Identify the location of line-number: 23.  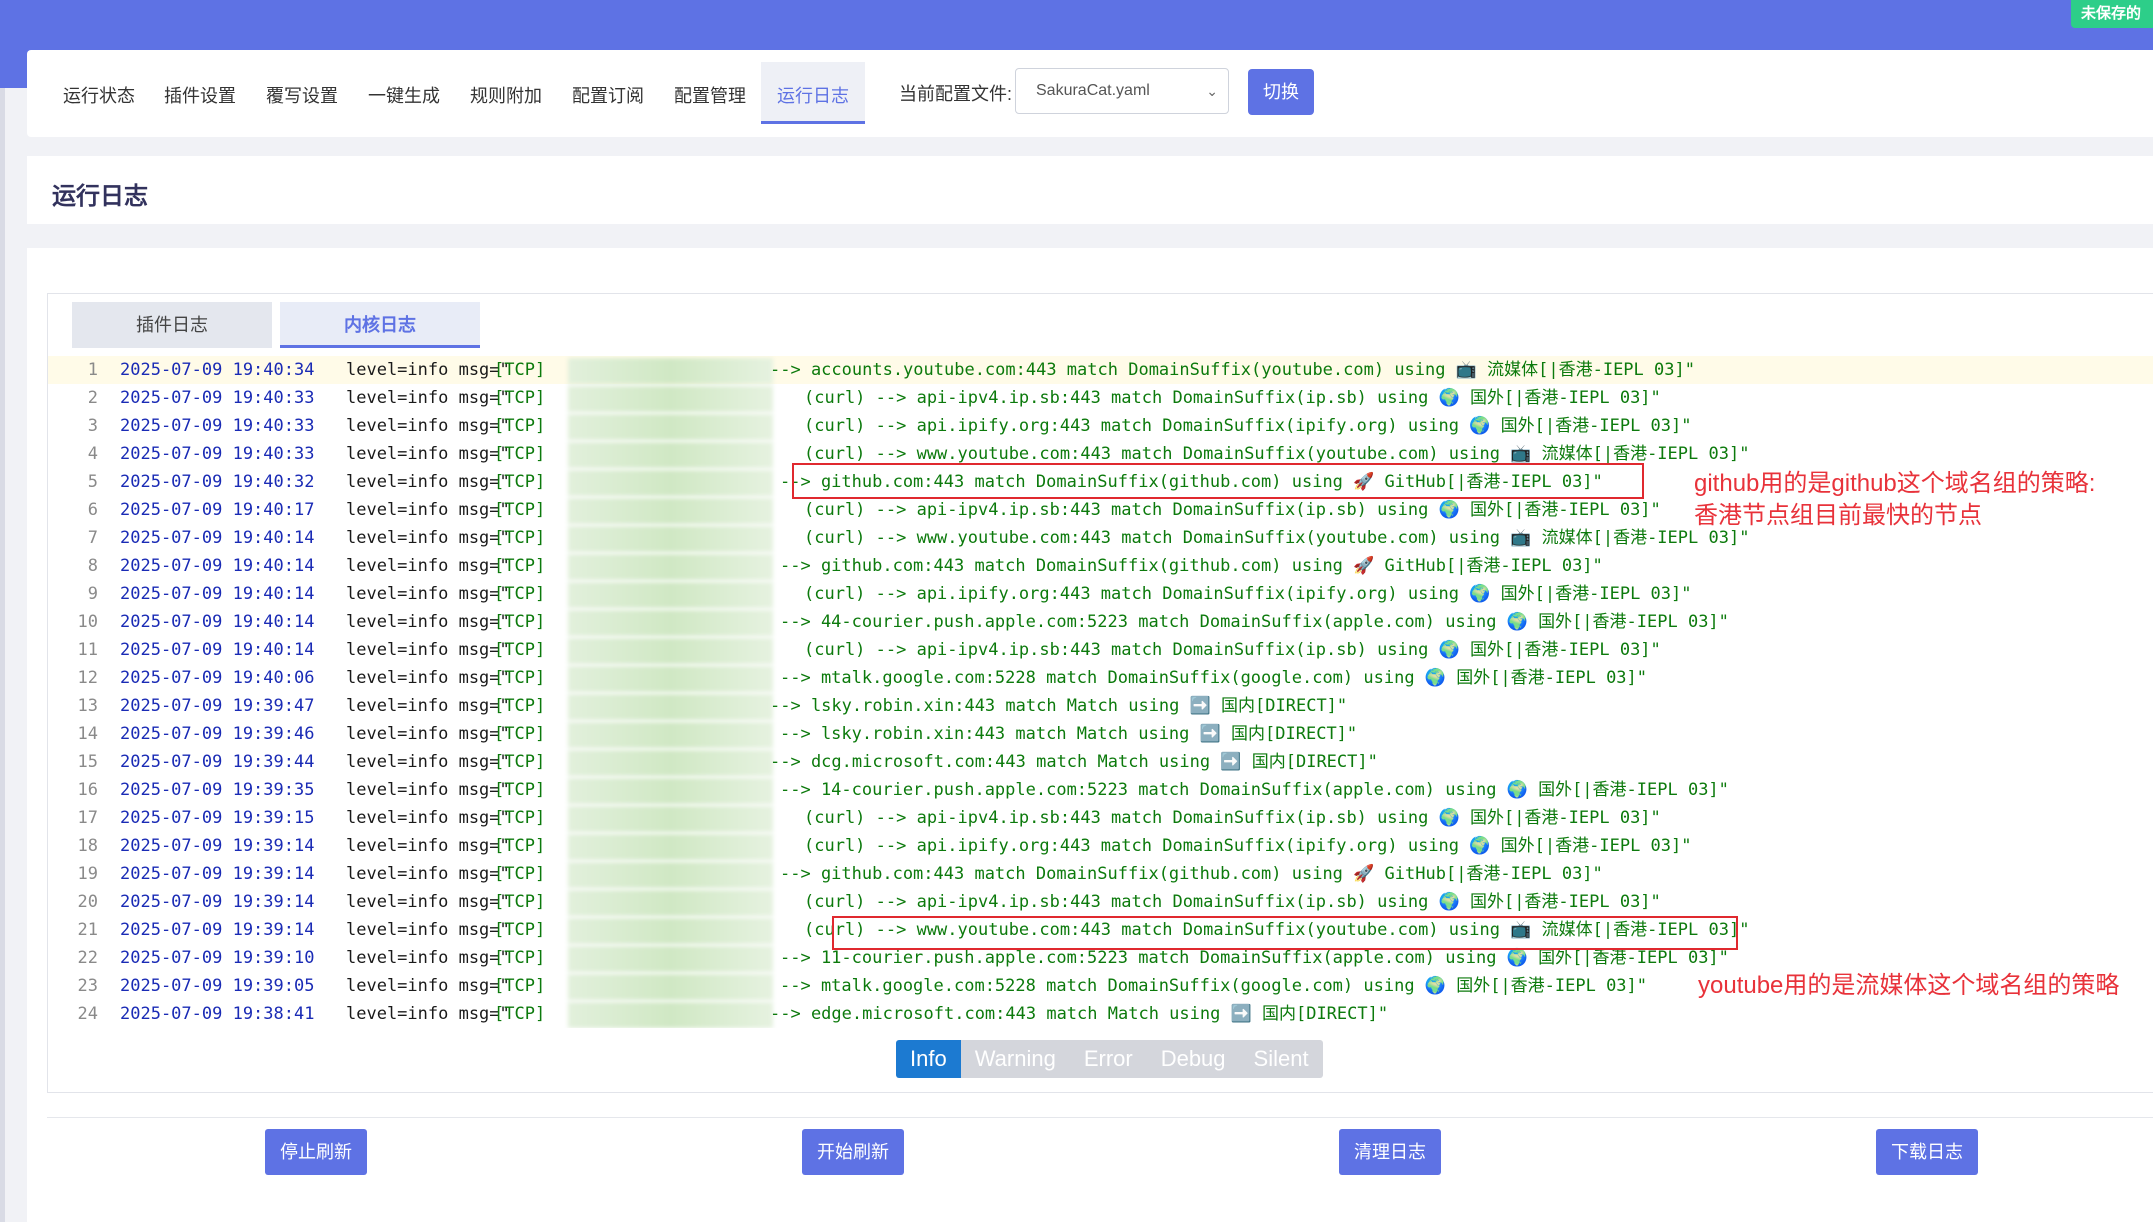
(87, 986).